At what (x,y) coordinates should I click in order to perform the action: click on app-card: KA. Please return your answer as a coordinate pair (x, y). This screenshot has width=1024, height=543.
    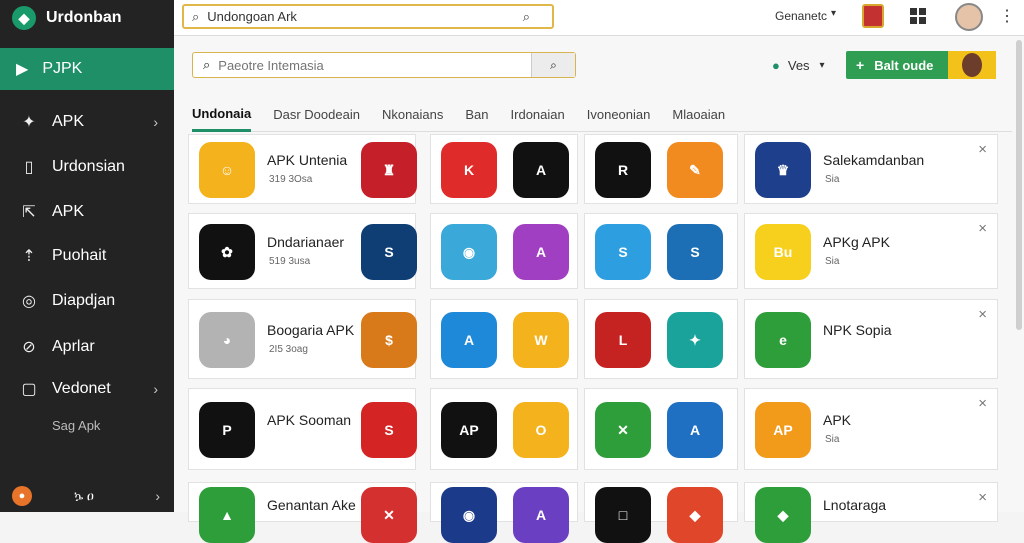
    Looking at the image, I should click on (504, 169).